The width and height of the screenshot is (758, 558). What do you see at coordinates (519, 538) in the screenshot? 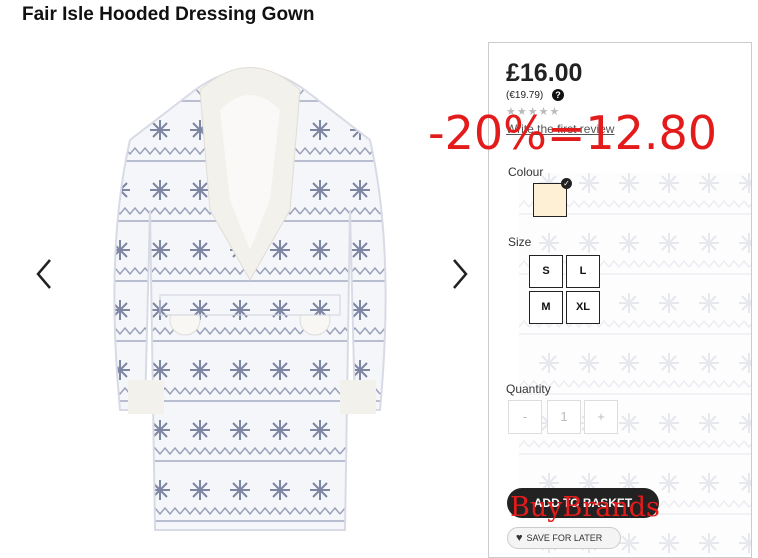
I see `heart-icon: ♥` at bounding box center [519, 538].